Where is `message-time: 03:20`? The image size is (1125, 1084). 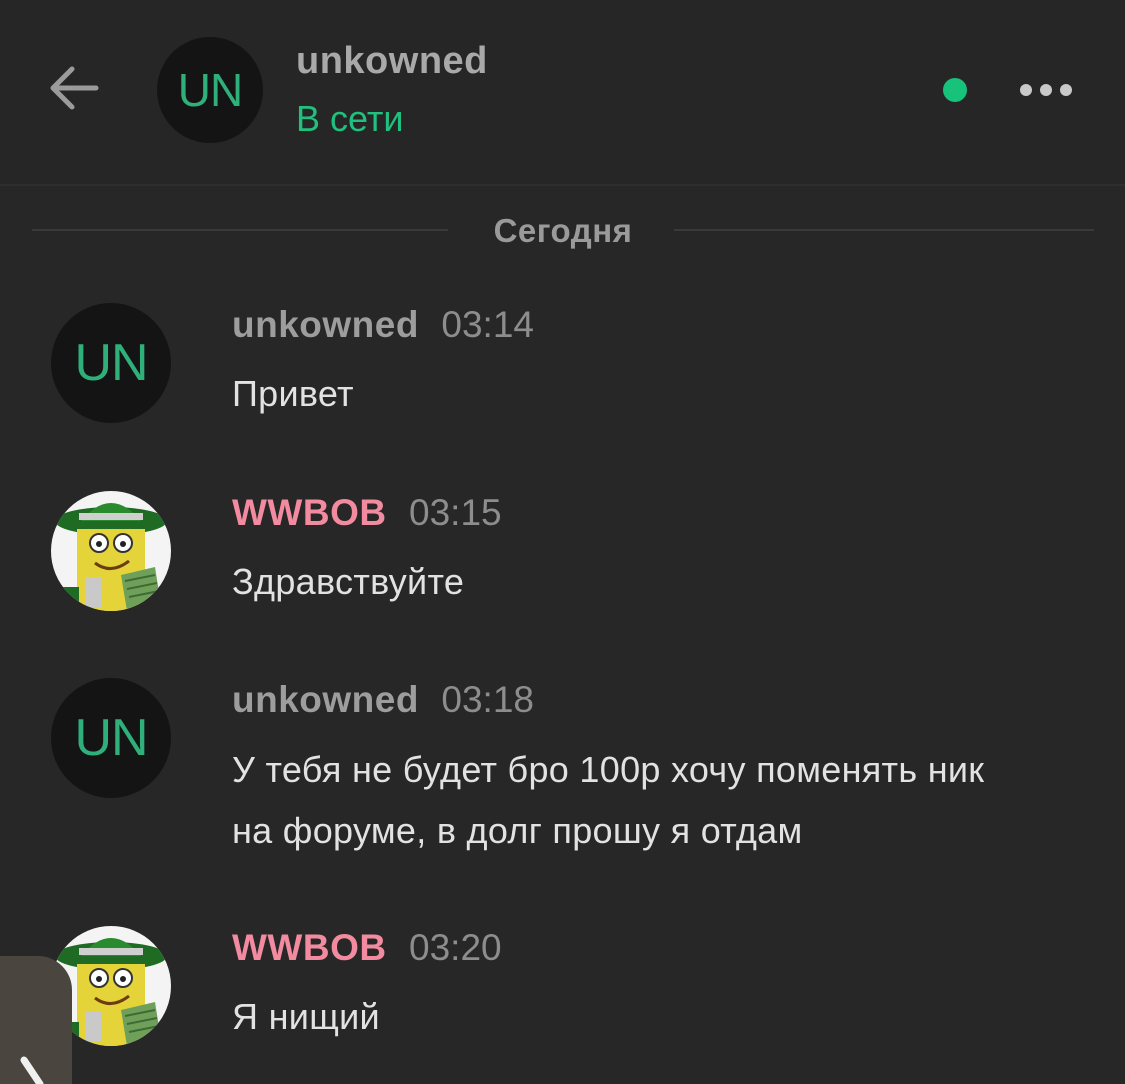
message-time: 03:20 is located at coordinates (455, 947).